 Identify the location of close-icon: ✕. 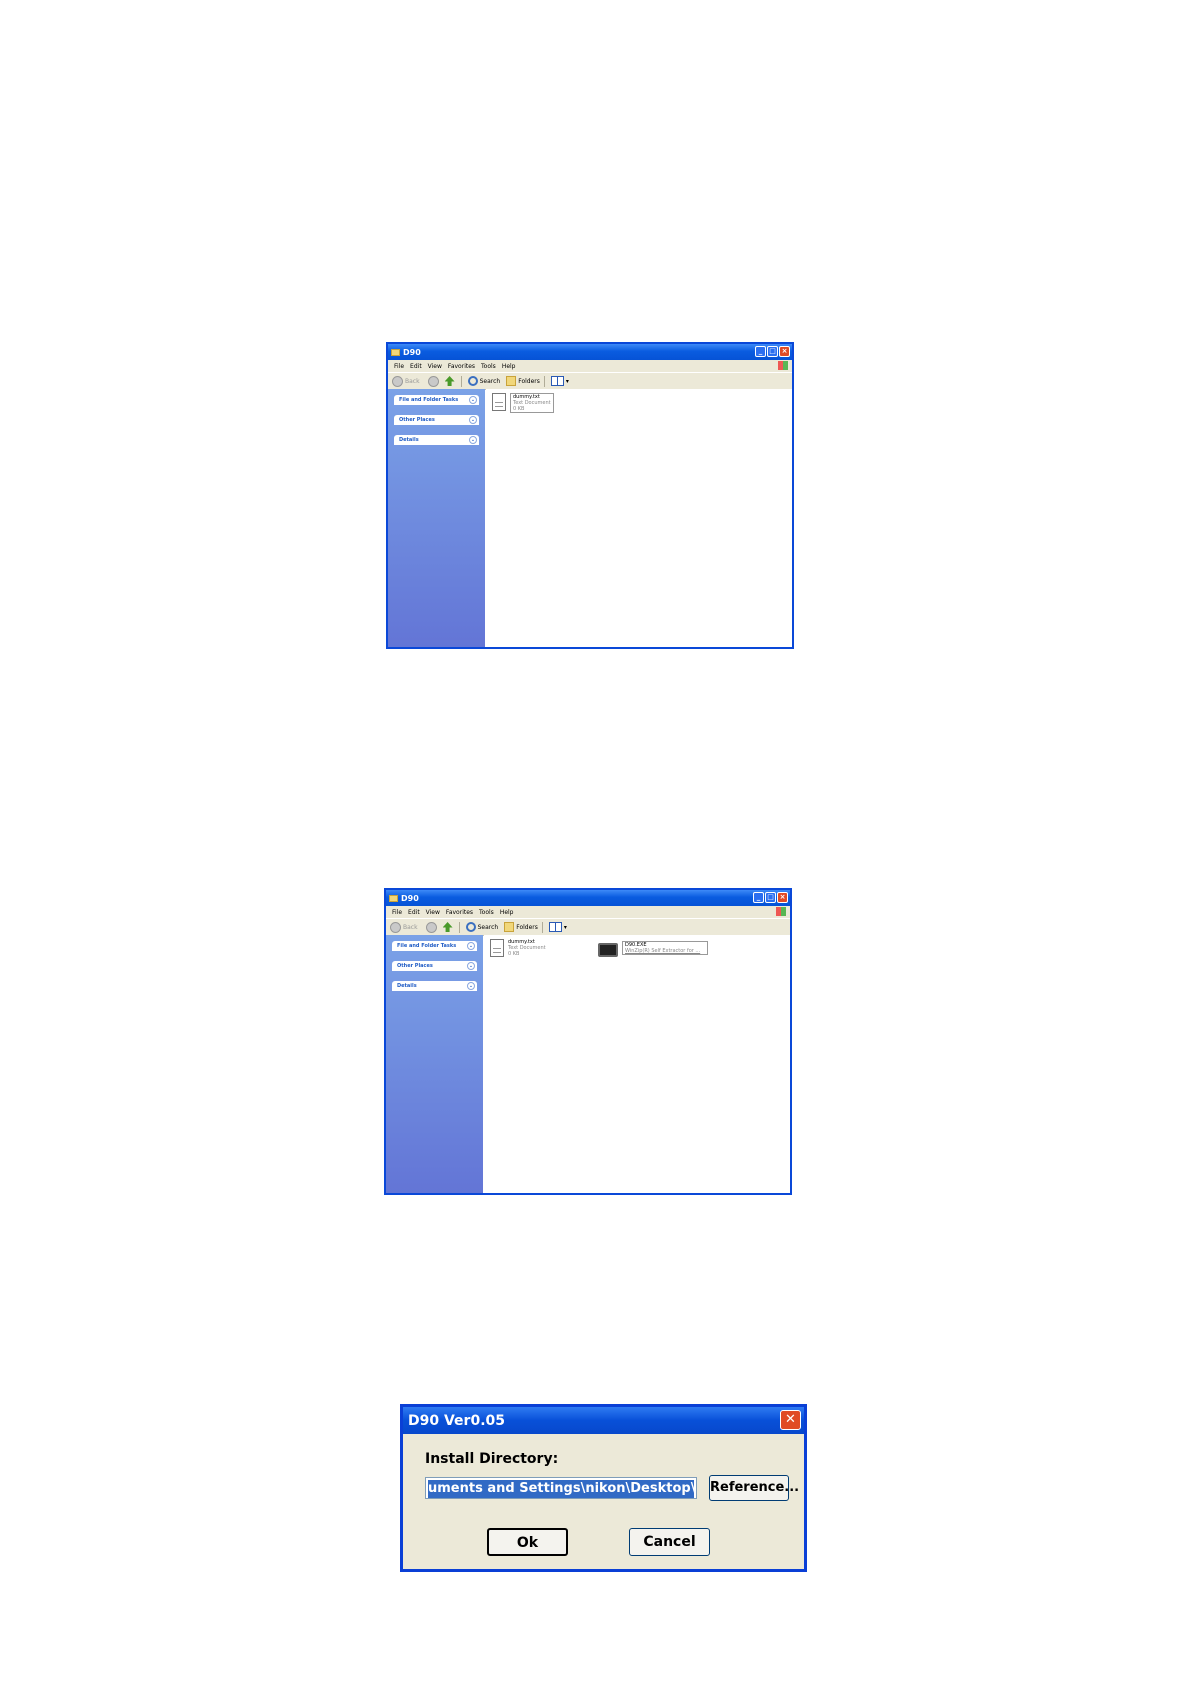
(790, 1419).